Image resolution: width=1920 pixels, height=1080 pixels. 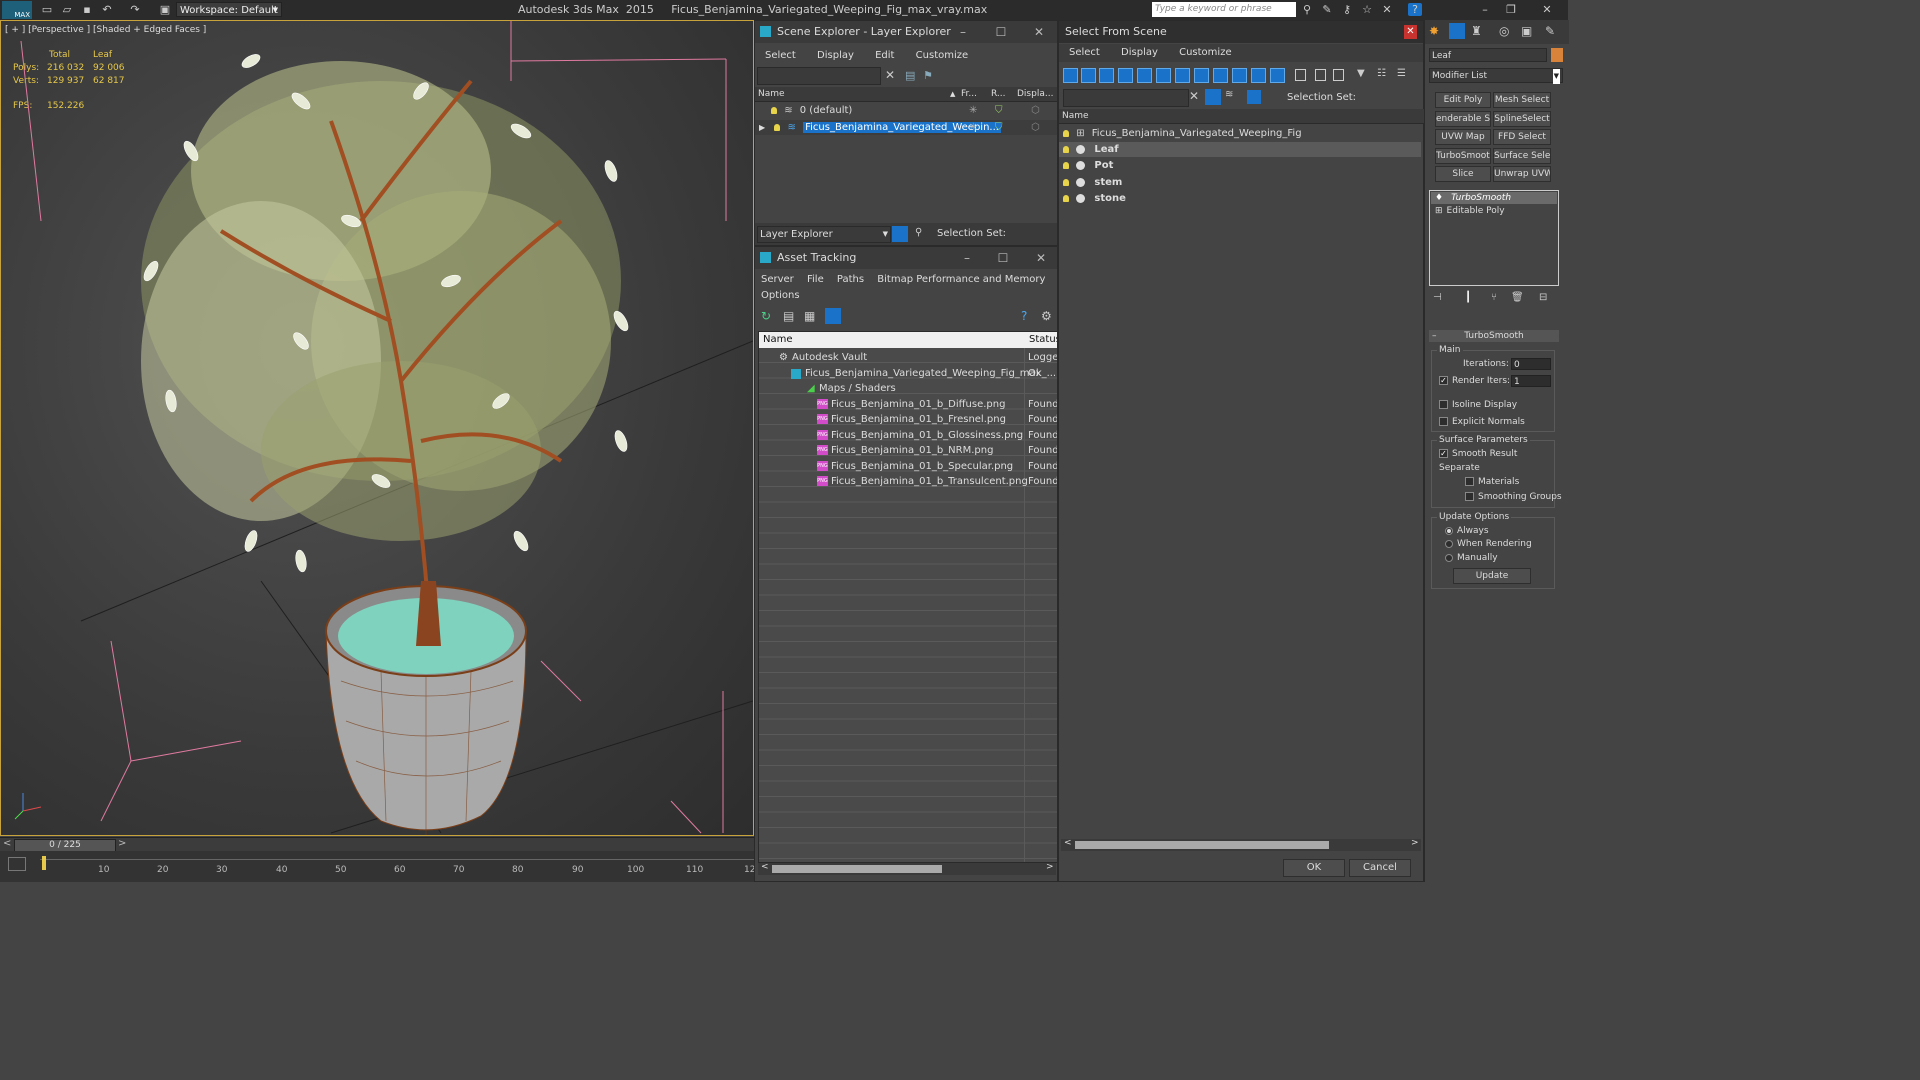 I want to click on restore-icon: ❐, so click(x=1511, y=9).